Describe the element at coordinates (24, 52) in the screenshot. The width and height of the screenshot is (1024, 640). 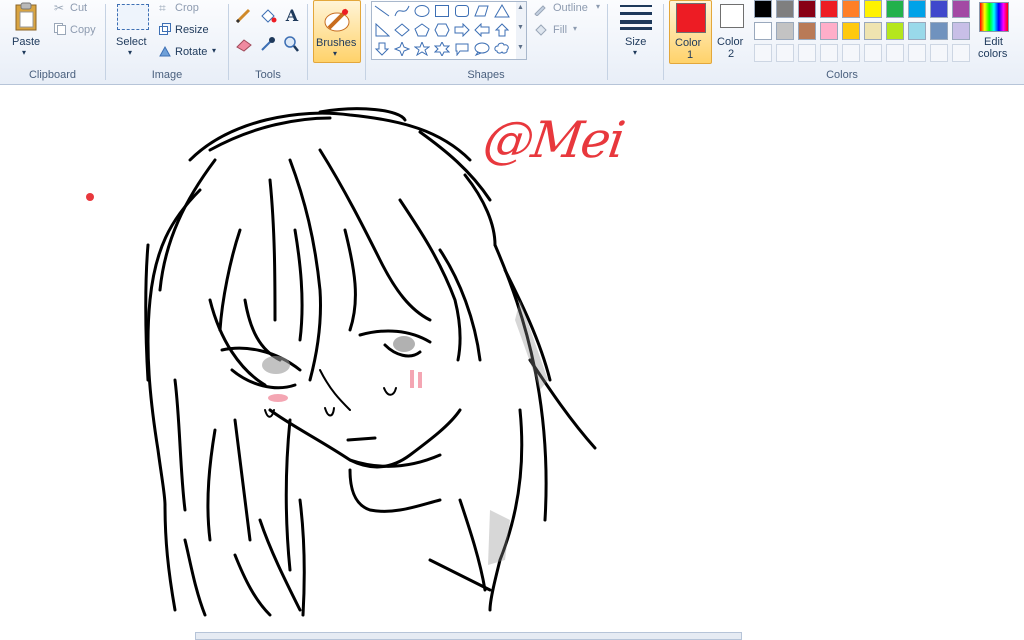
I see `paste-dropdown-icon: ▾` at that location.